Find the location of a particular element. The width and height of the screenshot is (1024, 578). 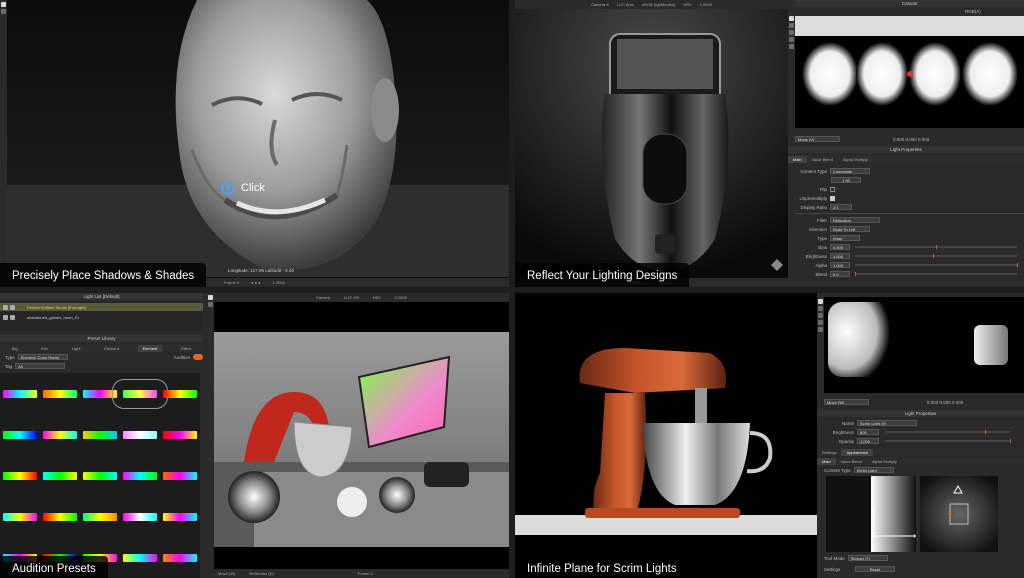

reset-button: Reset is located at coordinates (875, 569).